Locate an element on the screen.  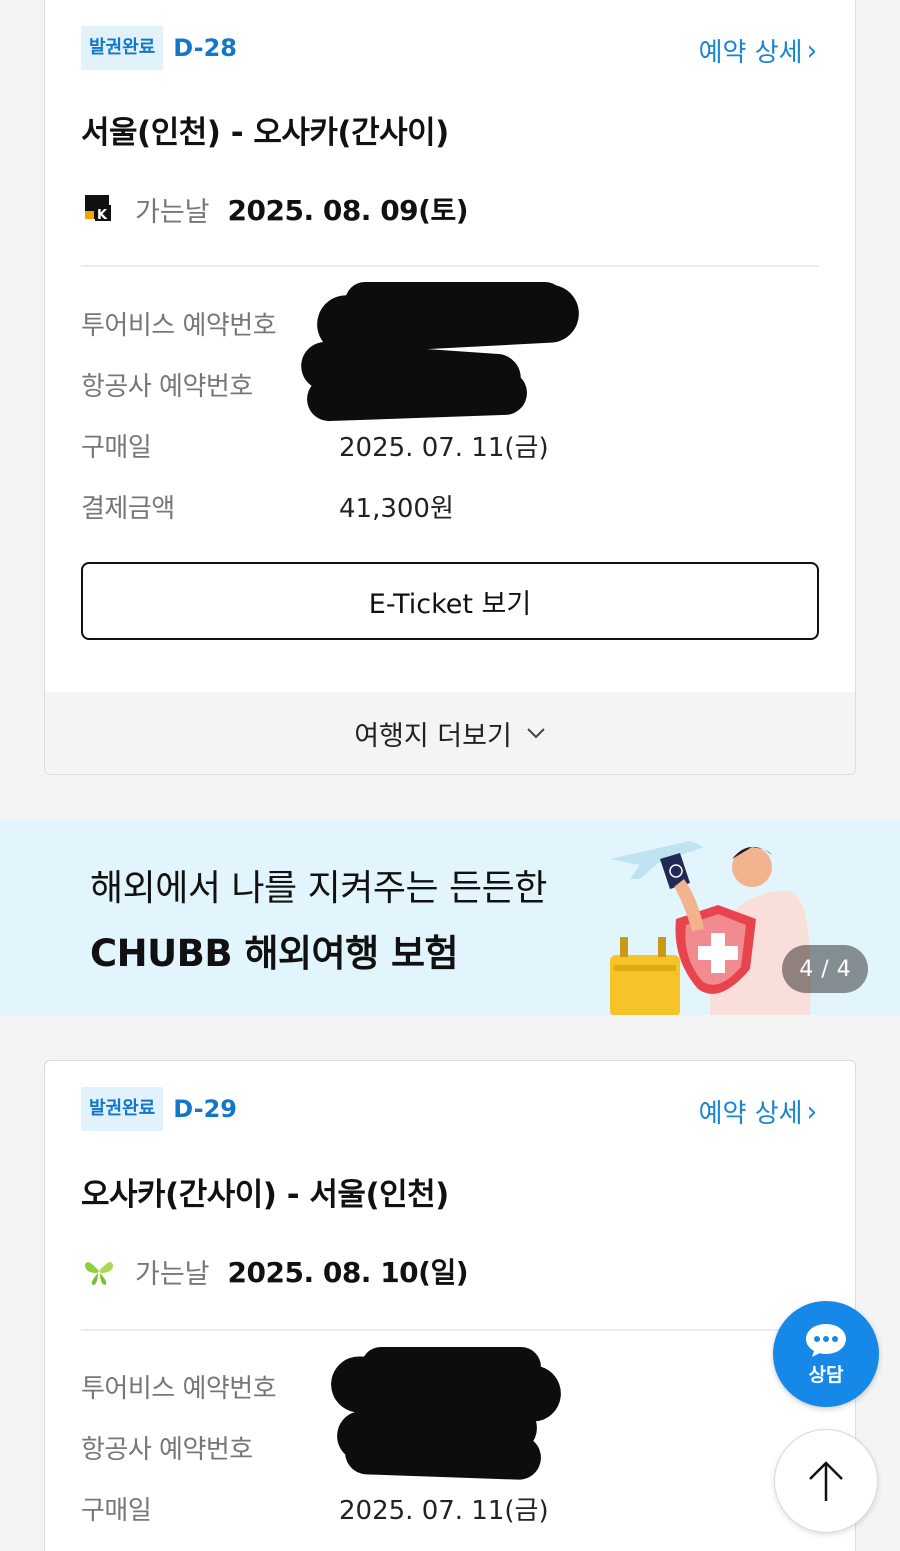
info-value: 41,300원 is located at coordinates (396, 508).